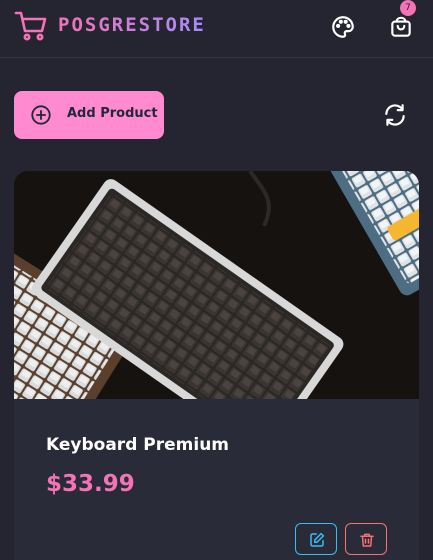  Describe the element at coordinates (90, 484) in the screenshot. I see `product-price: $33.99` at that location.